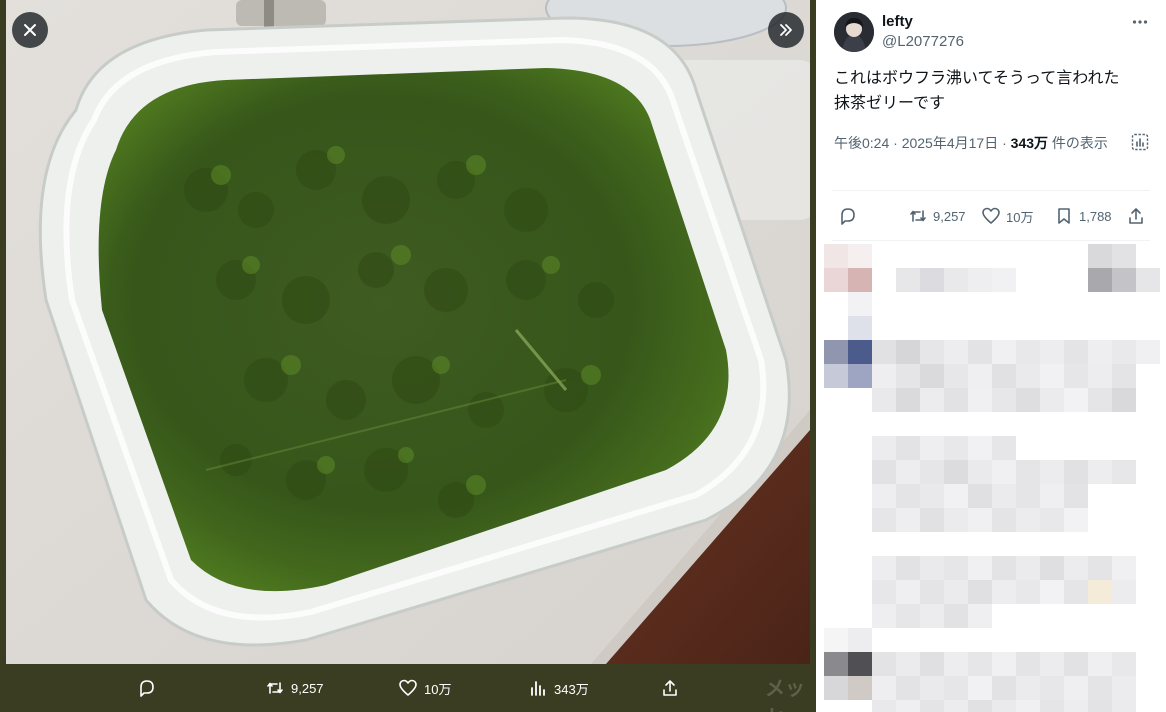 This screenshot has width=1166, height=712. What do you see at coordinates (937, 216) in the screenshot?
I see `retweet-button: 9,257` at bounding box center [937, 216].